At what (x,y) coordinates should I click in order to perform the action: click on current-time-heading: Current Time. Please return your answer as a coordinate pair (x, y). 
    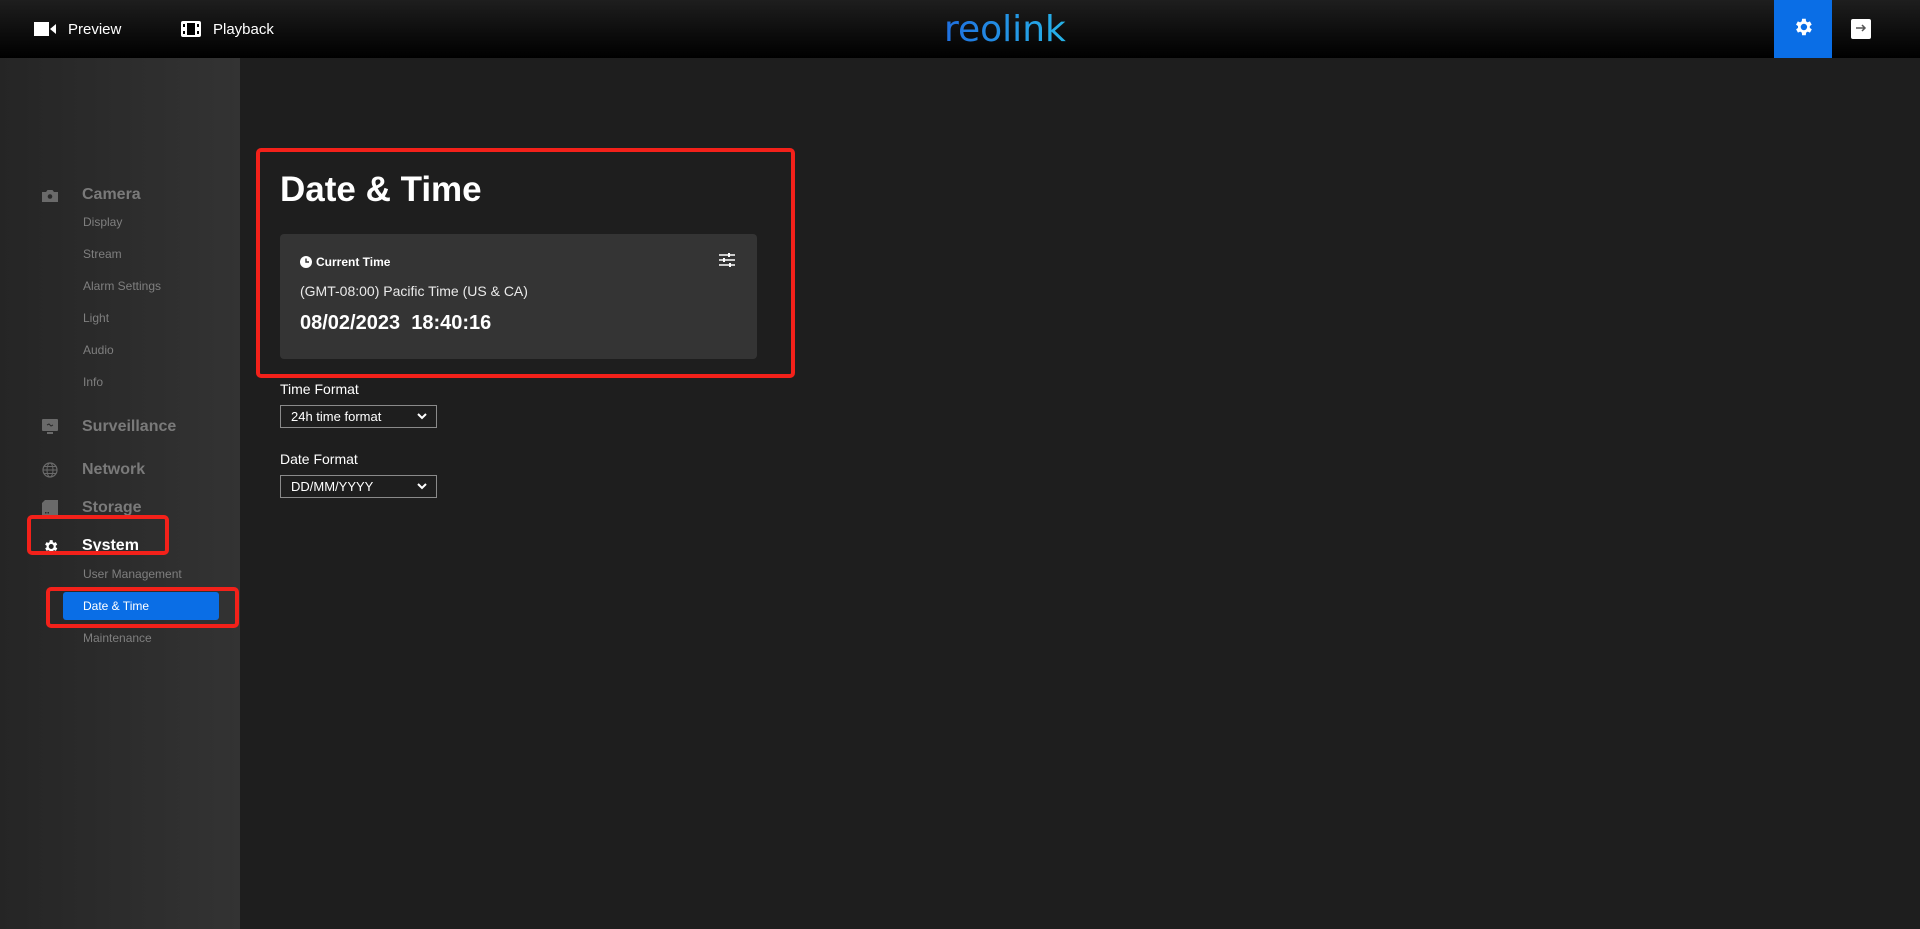
    Looking at the image, I should click on (345, 262).